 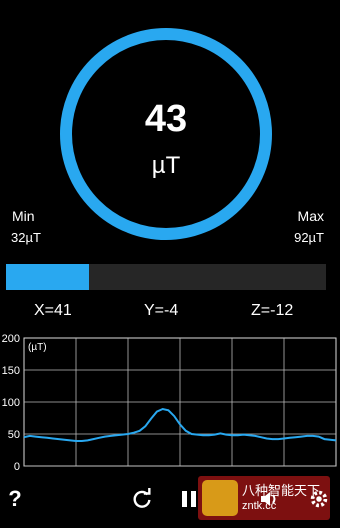 I want to click on min-label: Min, so click(x=23, y=216).